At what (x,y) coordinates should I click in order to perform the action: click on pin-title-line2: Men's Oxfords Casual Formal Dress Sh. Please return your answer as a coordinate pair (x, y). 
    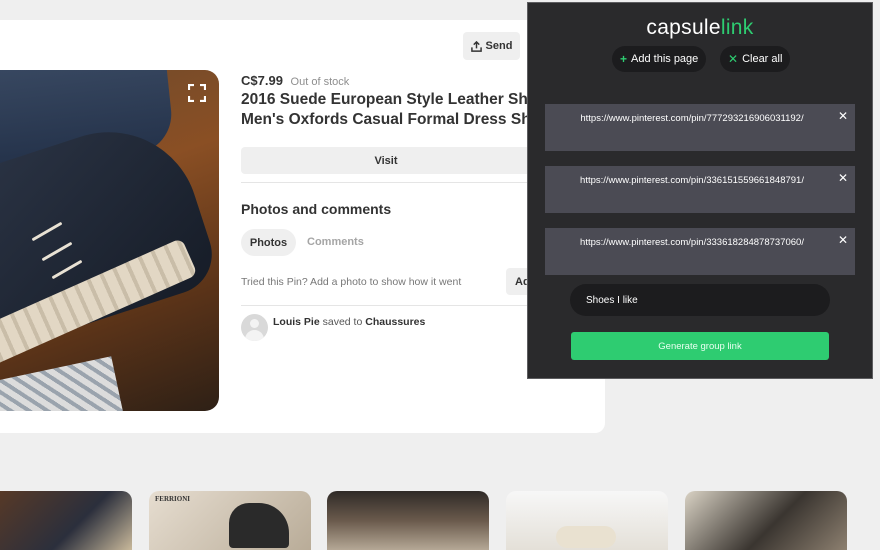
    Looking at the image, I should click on (386, 119).